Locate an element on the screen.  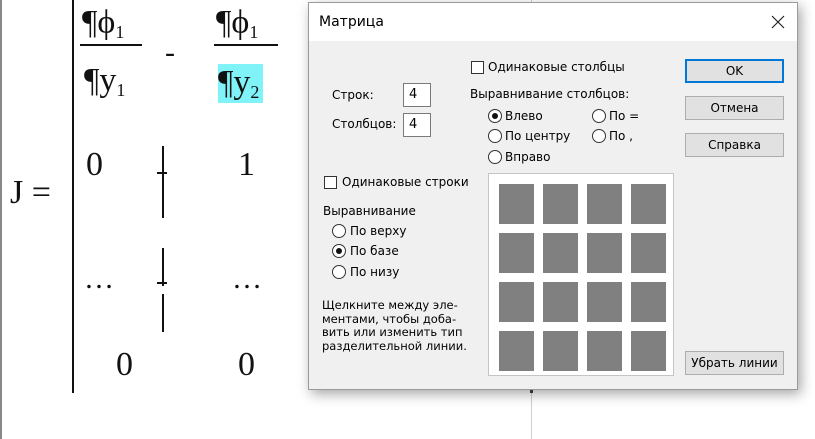
row-align-bottom-label: По низу is located at coordinates (375, 272).